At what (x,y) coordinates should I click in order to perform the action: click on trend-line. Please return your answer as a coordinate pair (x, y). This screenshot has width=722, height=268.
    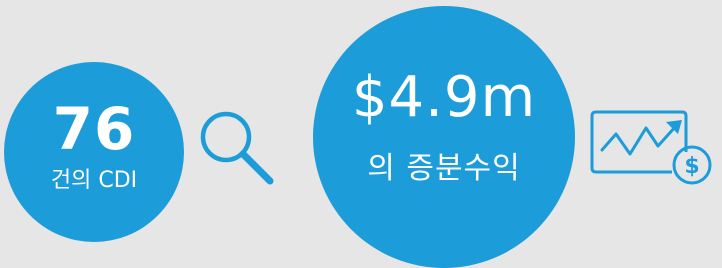
    Looking at the image, I should click on (639, 140).